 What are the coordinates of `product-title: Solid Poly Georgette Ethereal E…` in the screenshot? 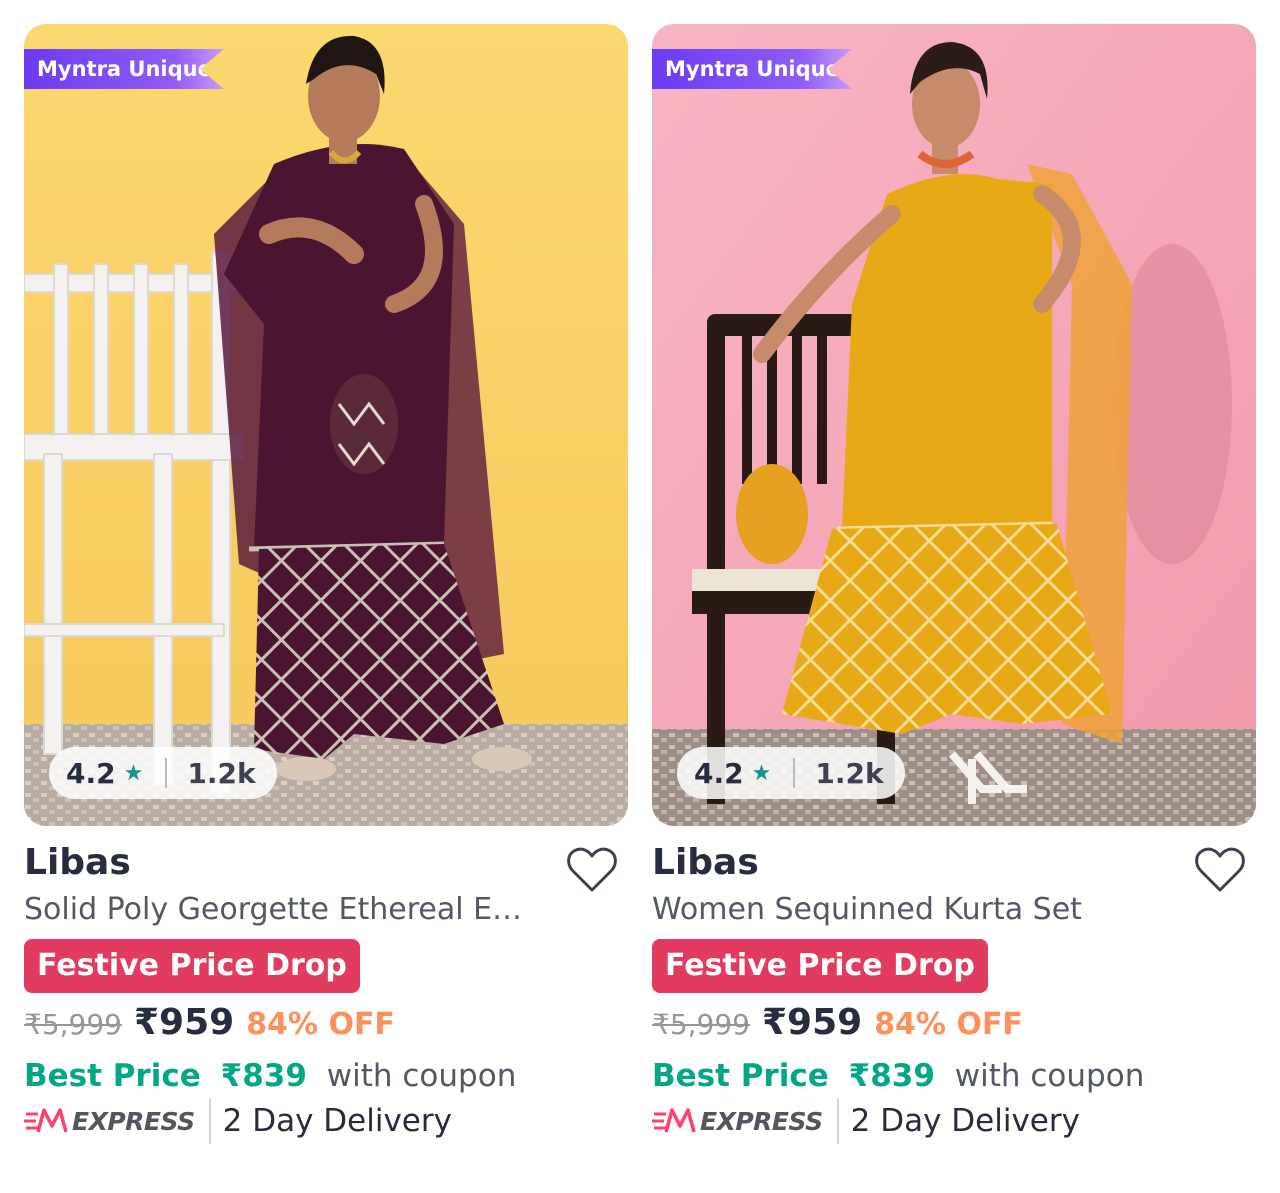 It's located at (274, 909).